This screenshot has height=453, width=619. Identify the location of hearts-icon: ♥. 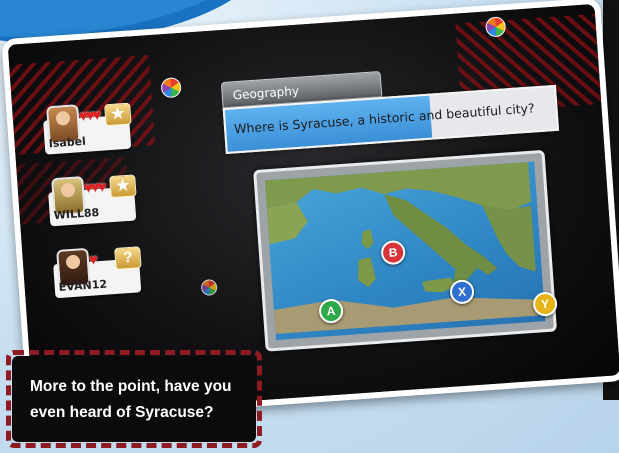
(92, 260).